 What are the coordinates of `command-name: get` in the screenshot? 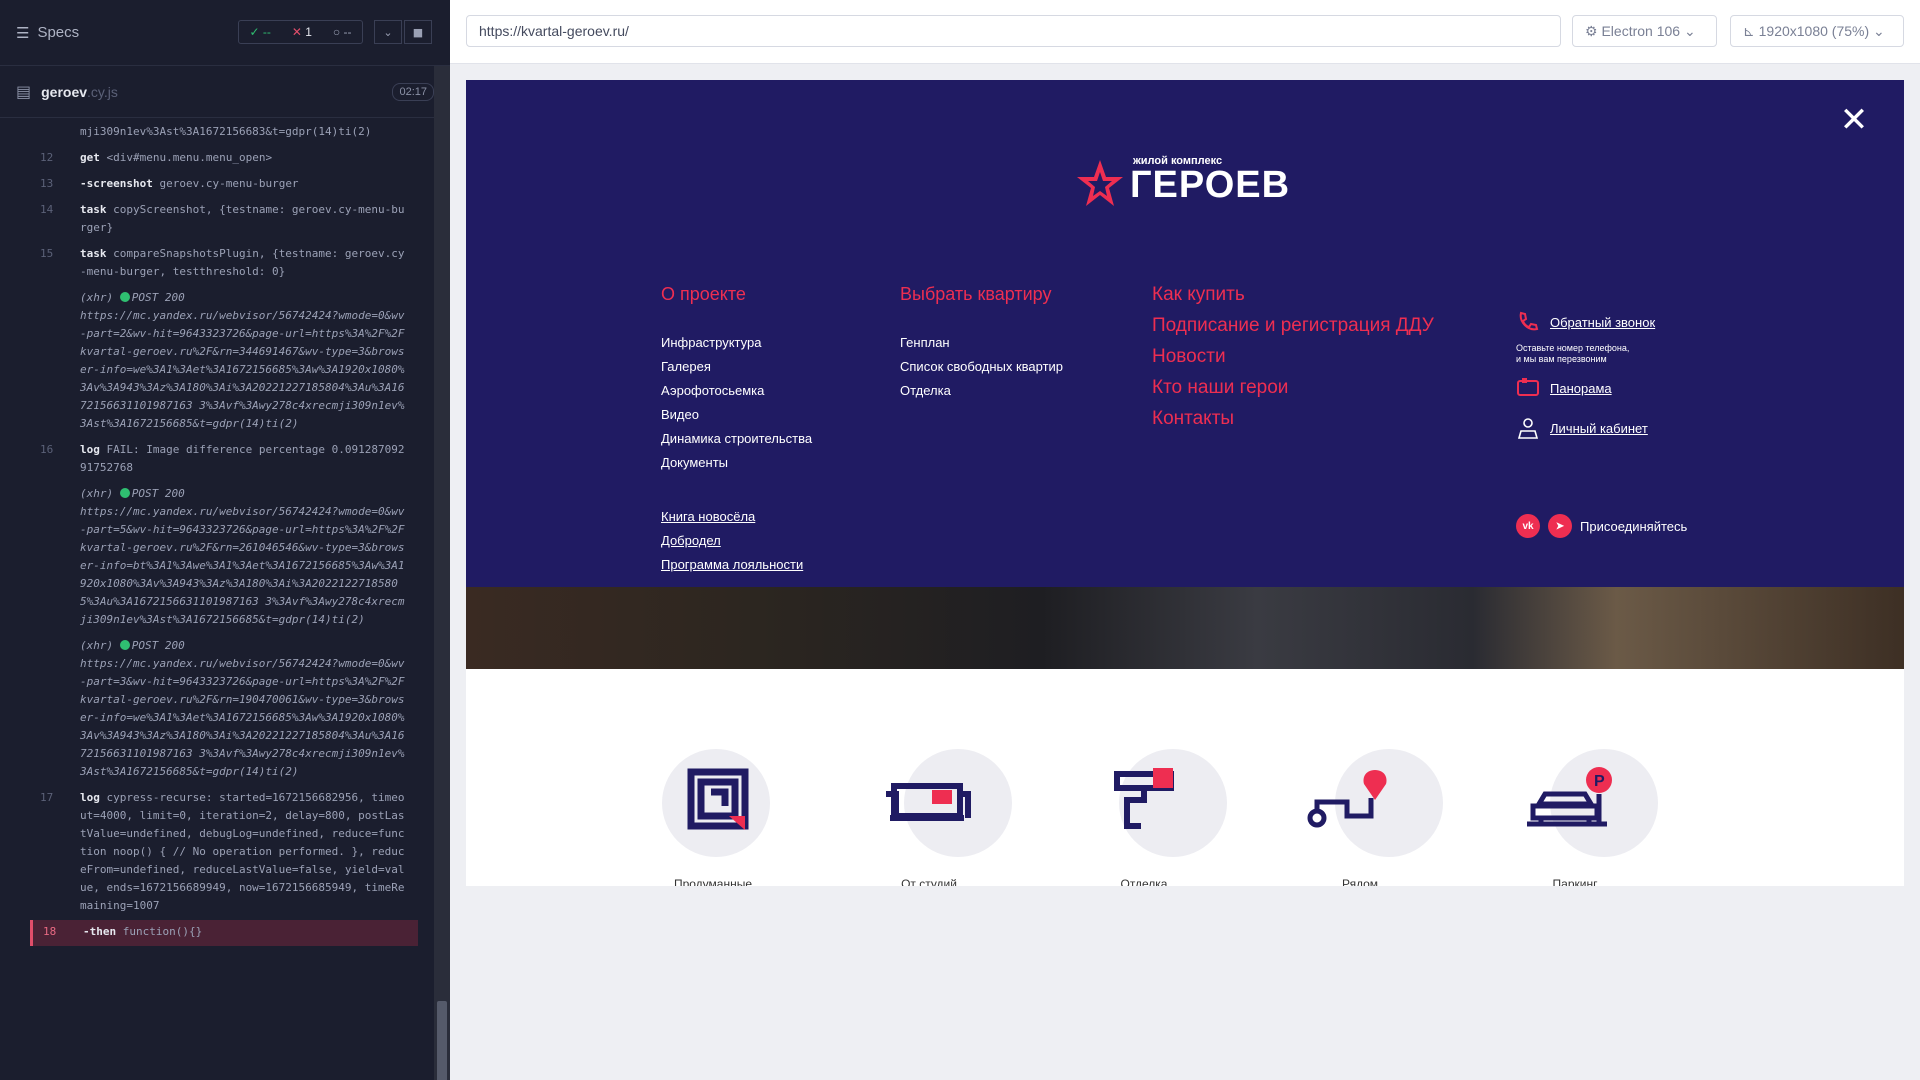 It's located at (90, 157).